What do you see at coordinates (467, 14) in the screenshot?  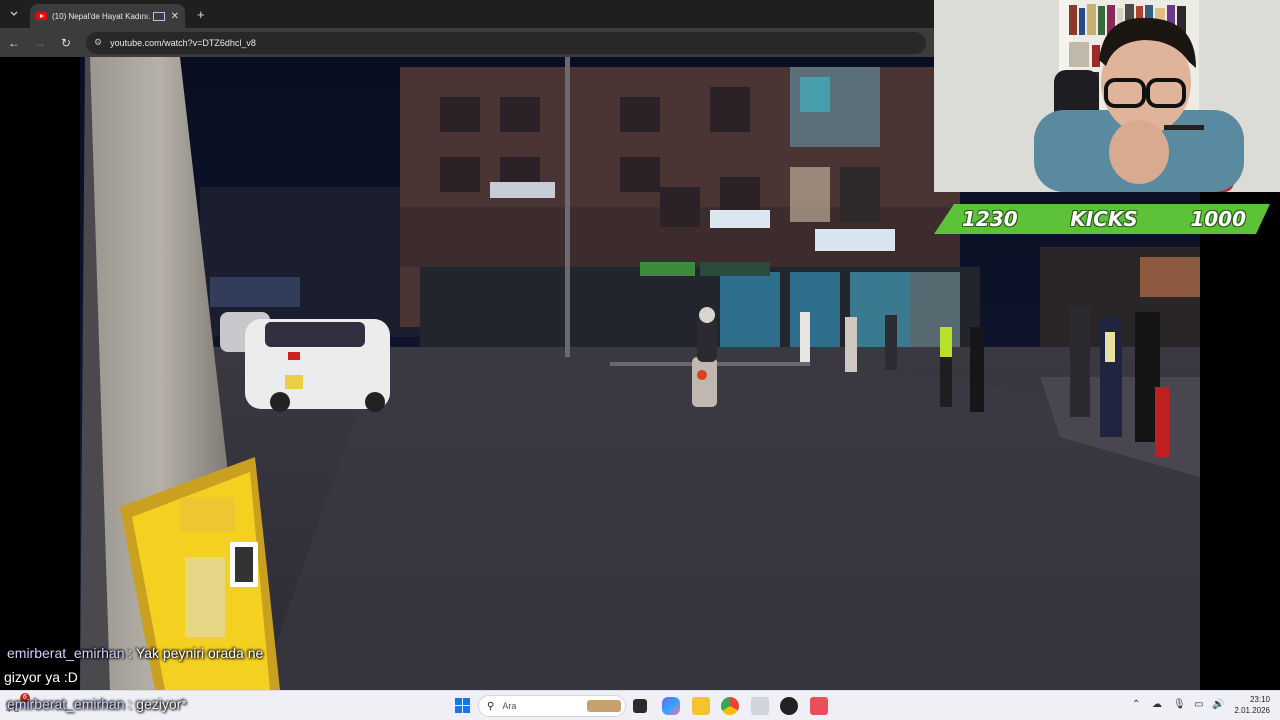 I see `browser-tab-bar: (10) Nepal'de Hayat Kadını... ✕ +` at bounding box center [467, 14].